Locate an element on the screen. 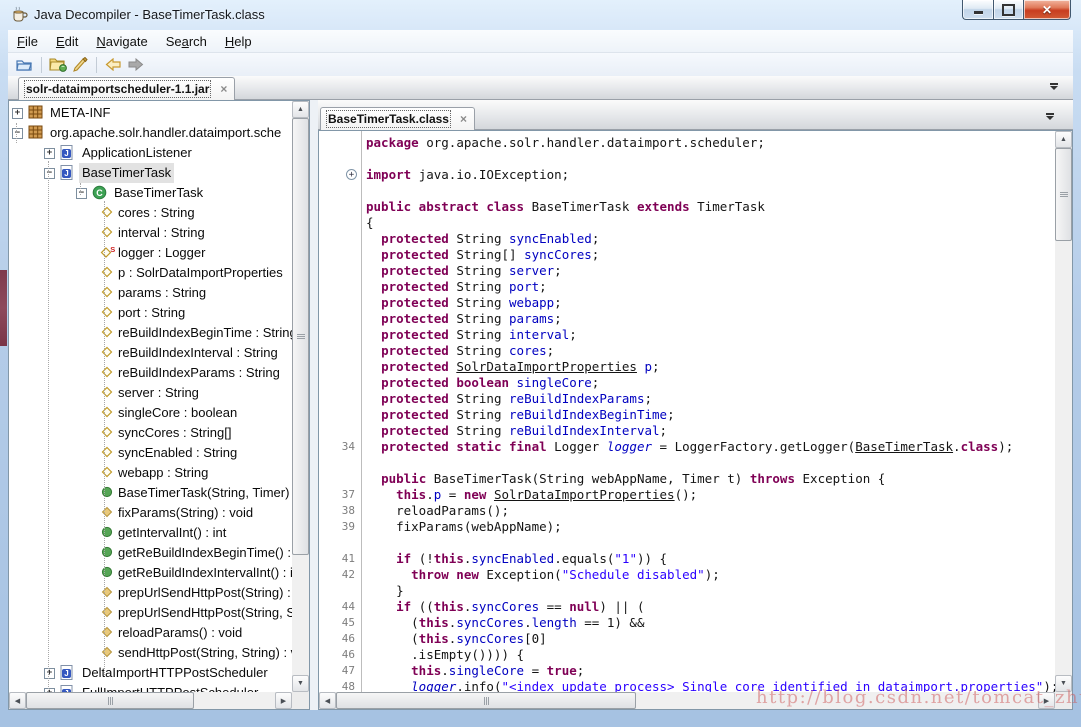 This screenshot has height=727, width=1081. tree-item-label: reBuildIndexParams : String is located at coordinates (199, 372).